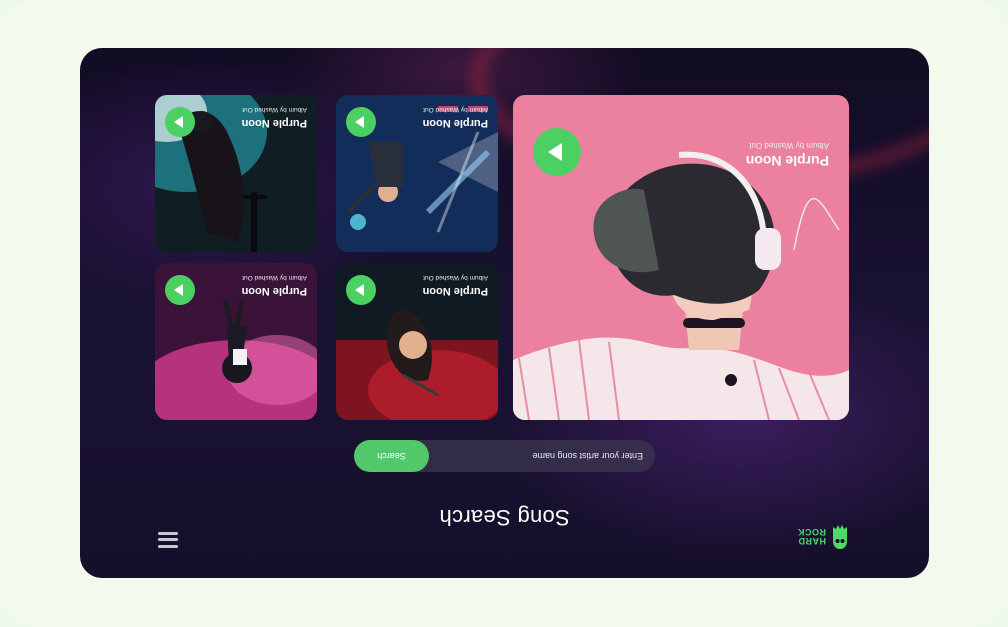 The height and width of the screenshot is (627, 1008). What do you see at coordinates (812, 541) in the screenshot?
I see `logo-text-line1: HARD` at bounding box center [812, 541].